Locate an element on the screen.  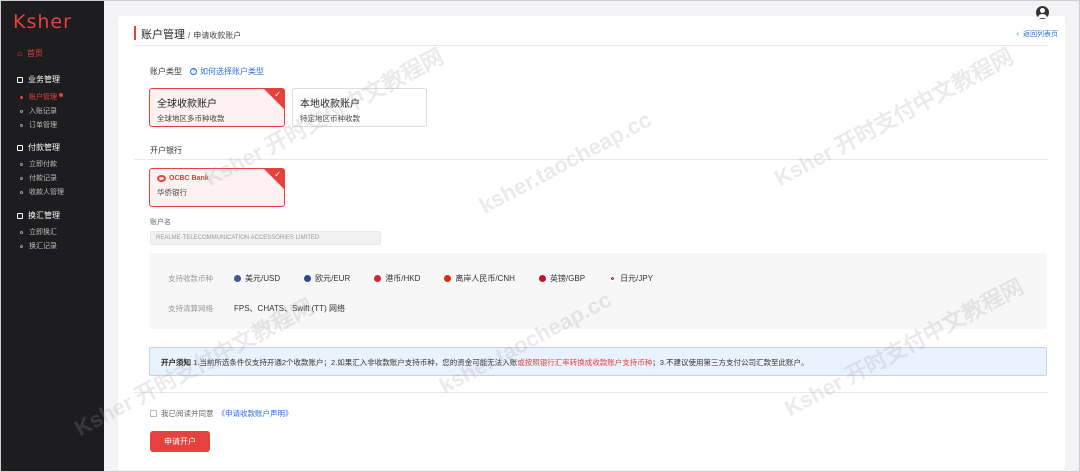
uk-flag-icon is located at coordinates (542, 278).